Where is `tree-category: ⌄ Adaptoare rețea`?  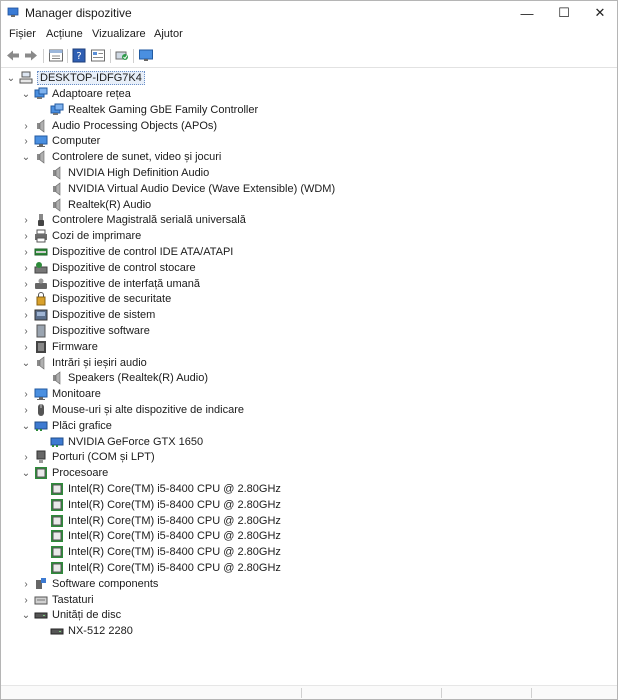
tree-category: ⌄ Adaptoare rețea is located at coordinates (75, 94).